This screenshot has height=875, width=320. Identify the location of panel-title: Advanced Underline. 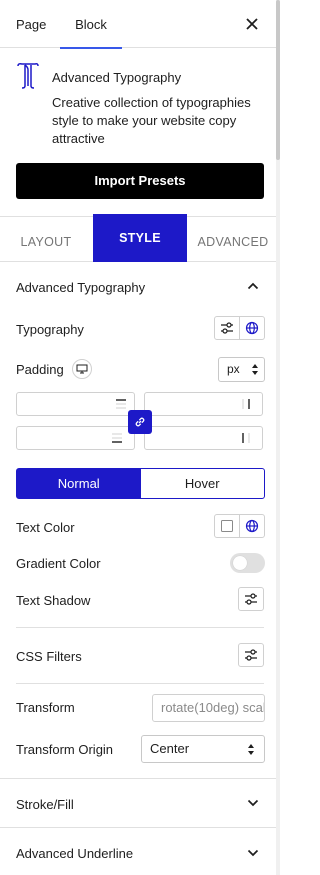
(75, 853).